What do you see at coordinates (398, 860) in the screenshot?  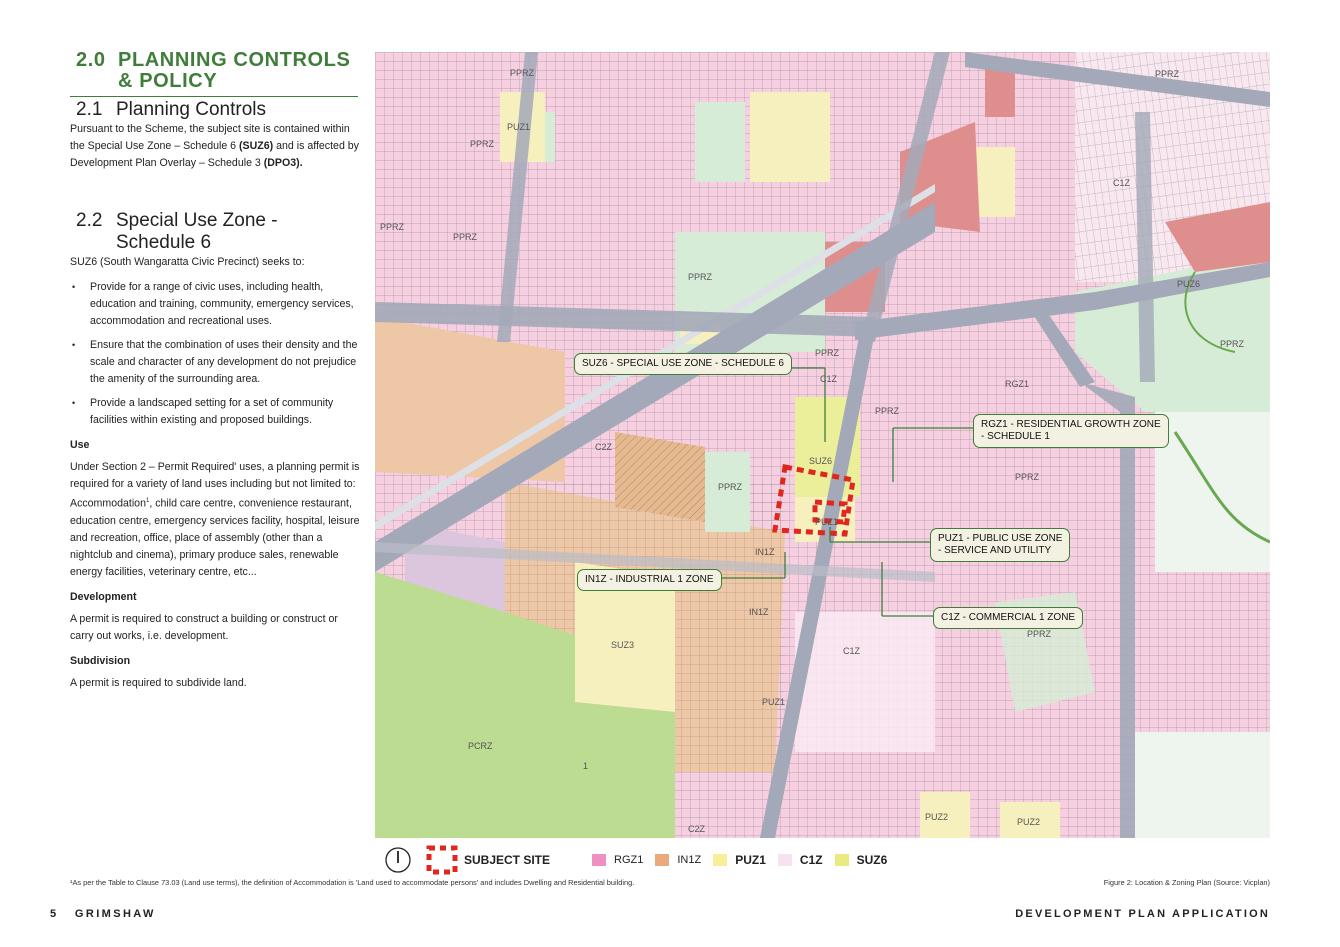 I see `north-arrow-icon` at bounding box center [398, 860].